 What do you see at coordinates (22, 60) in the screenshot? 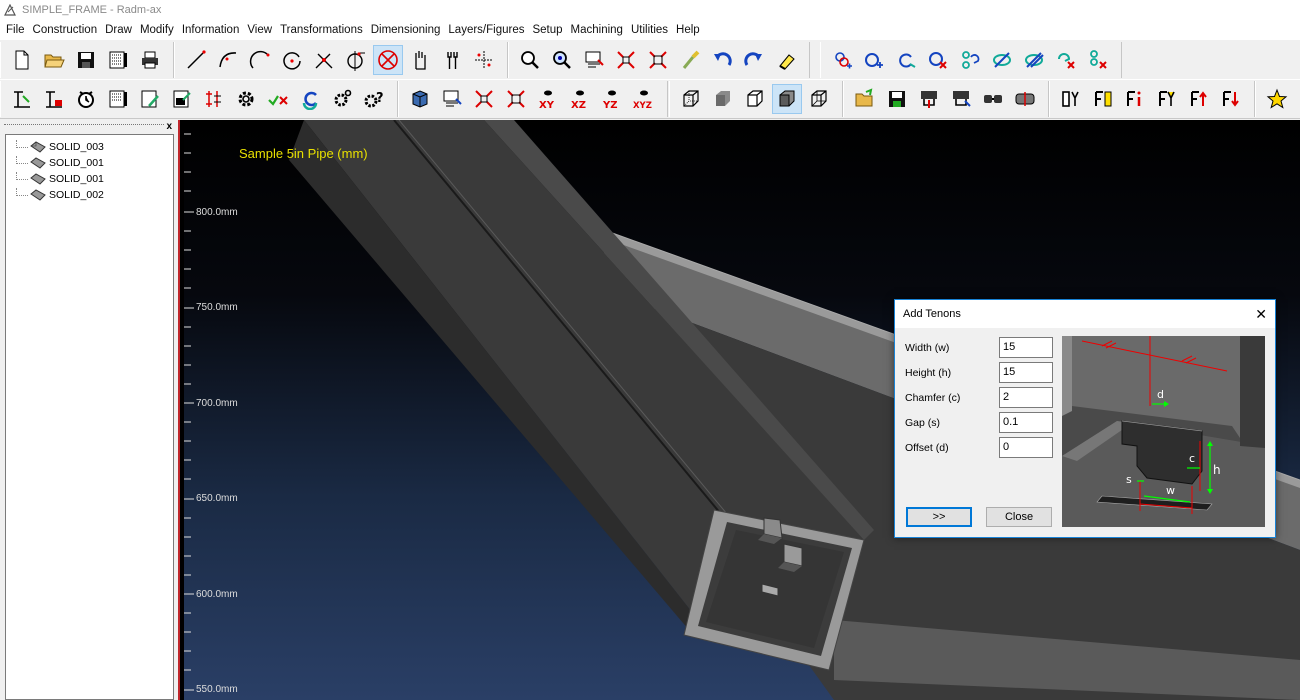
I see `new-file-button` at bounding box center [22, 60].